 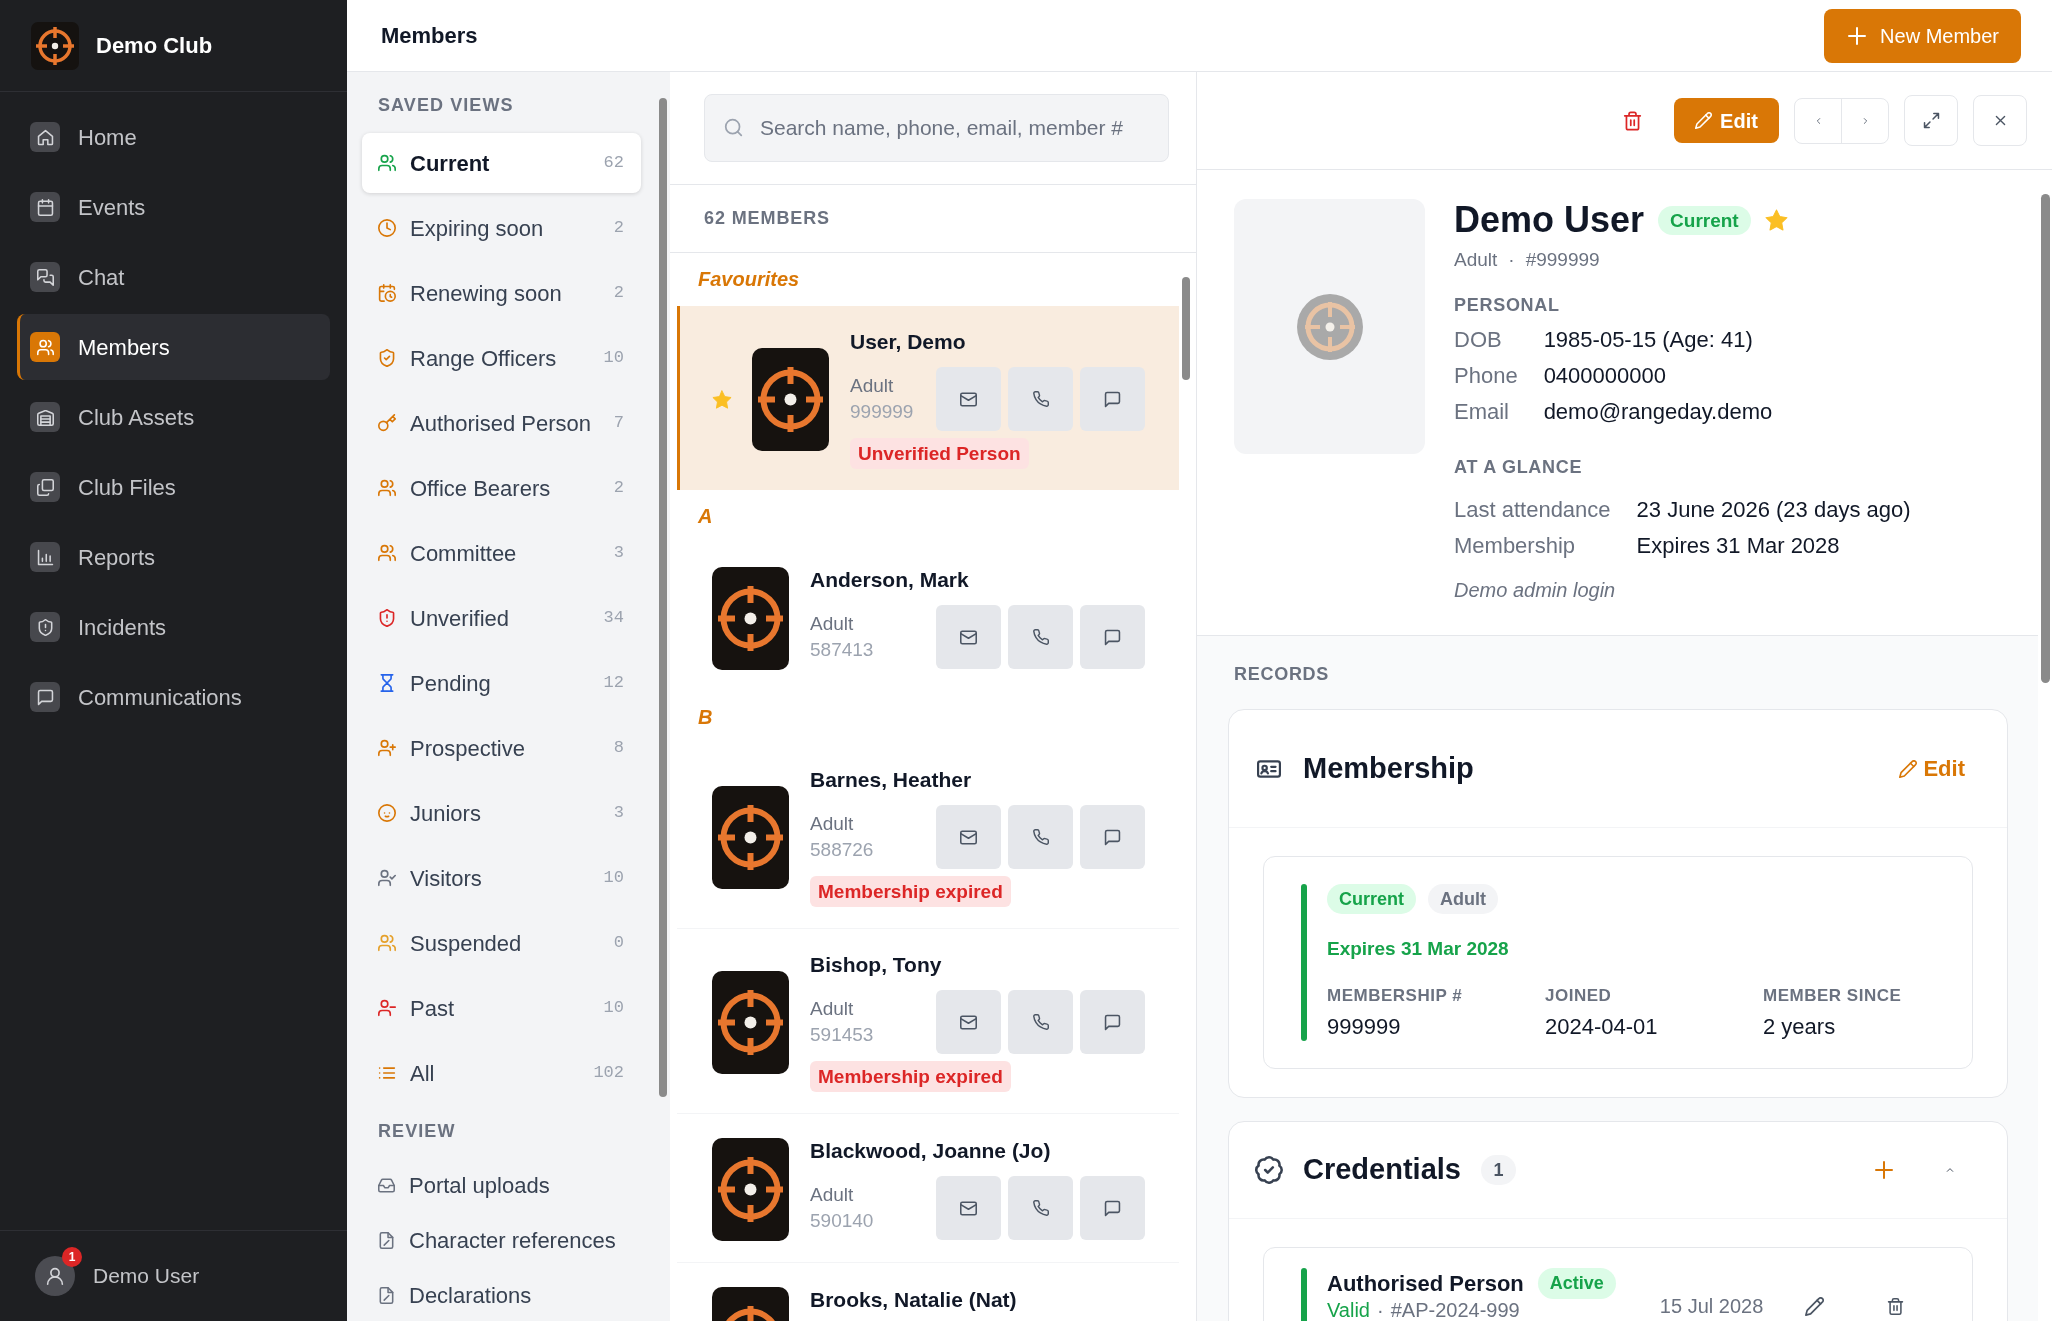 I want to click on nav-item: Home, so click(x=173, y=137).